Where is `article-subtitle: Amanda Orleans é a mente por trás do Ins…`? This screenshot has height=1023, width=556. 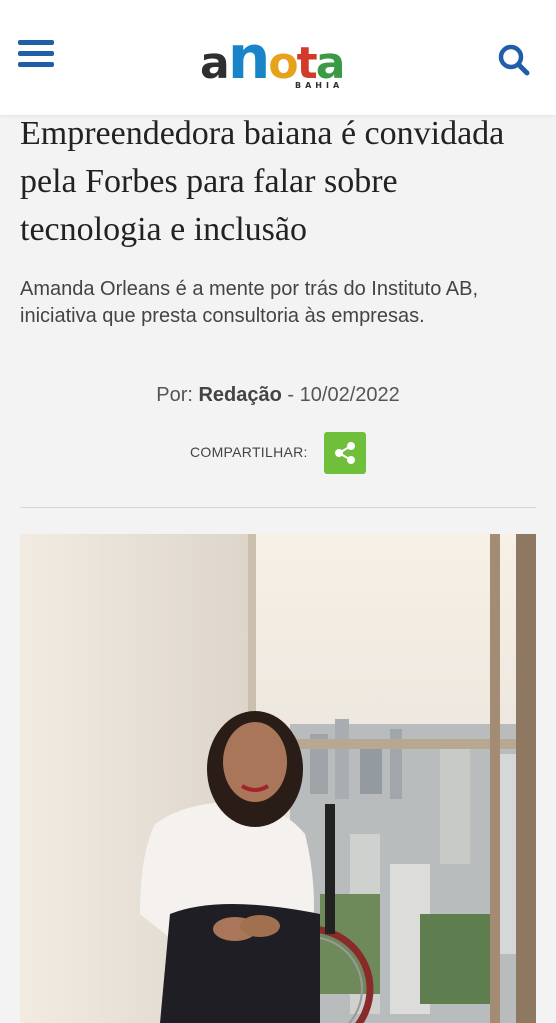
article-subtitle: Amanda Orleans é a mente por trás do Ins… is located at coordinates (249, 302).